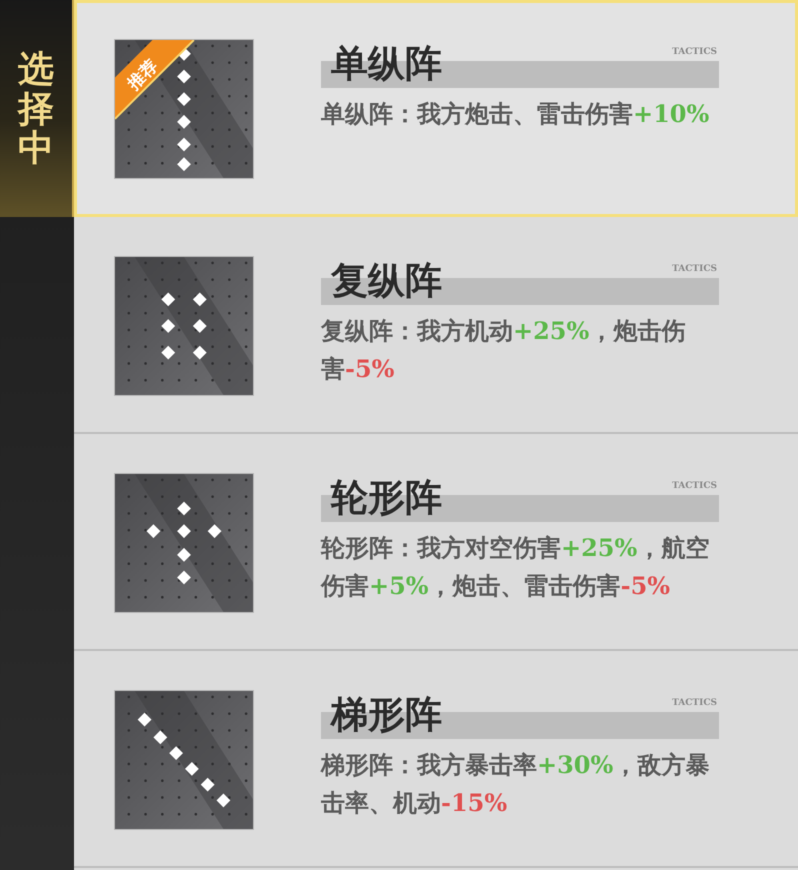 This screenshot has width=798, height=870. I want to click on formation-title: 复纵阵, so click(386, 280).